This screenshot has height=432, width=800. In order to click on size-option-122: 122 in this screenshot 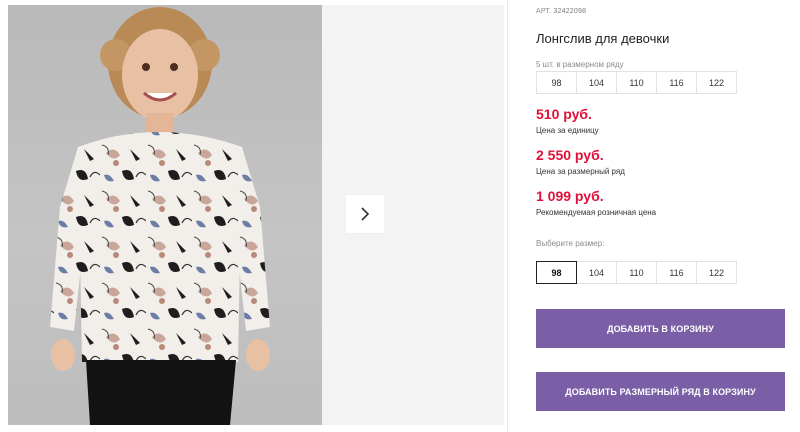, I will do `click(716, 272)`.